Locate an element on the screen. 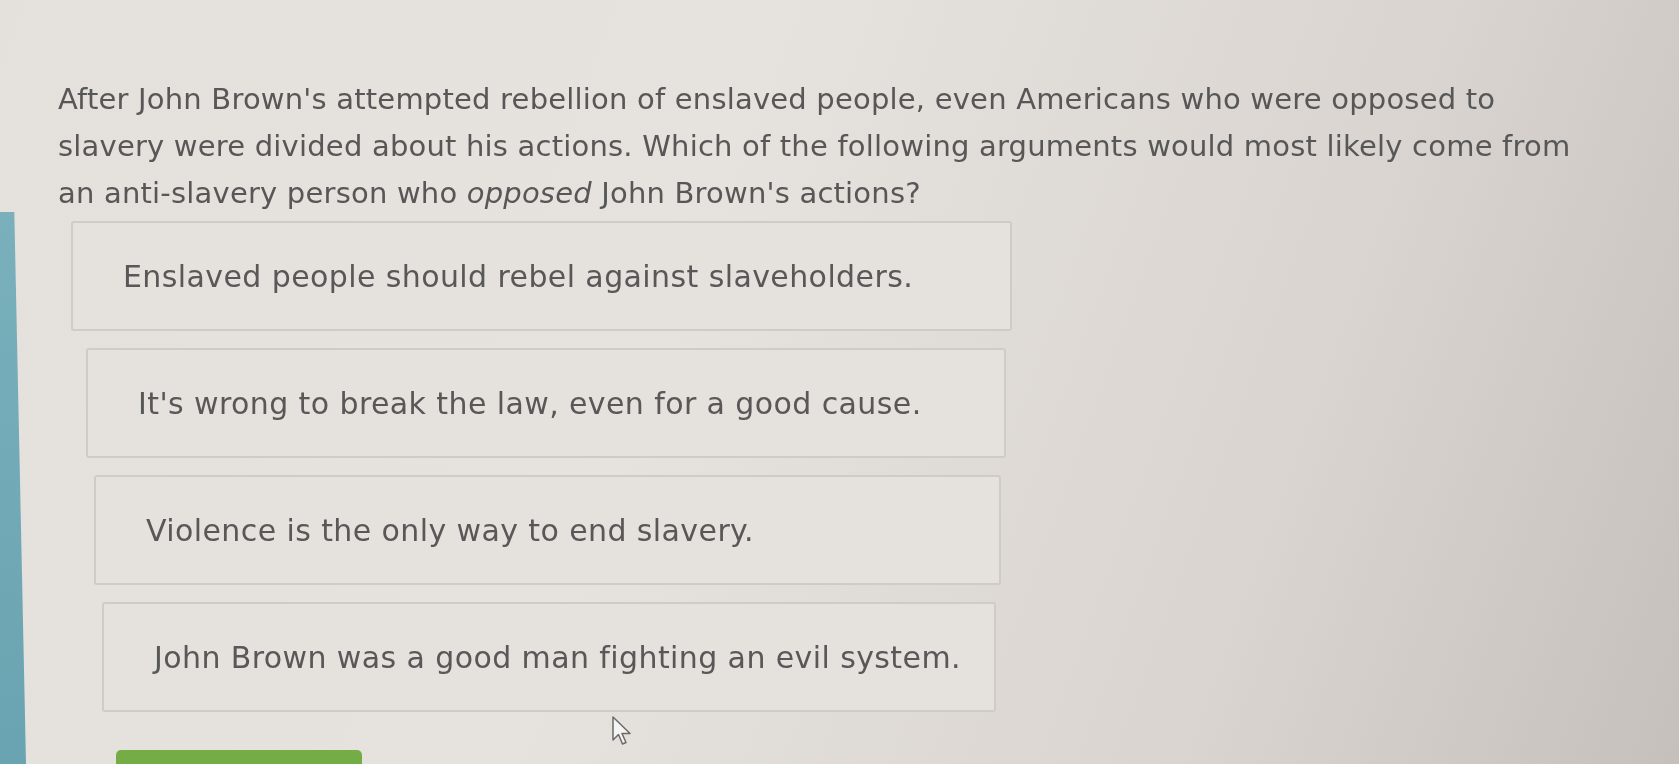  answer-choice: It's wrong to break the law, even for a good cause. is located at coordinates (546, 403).